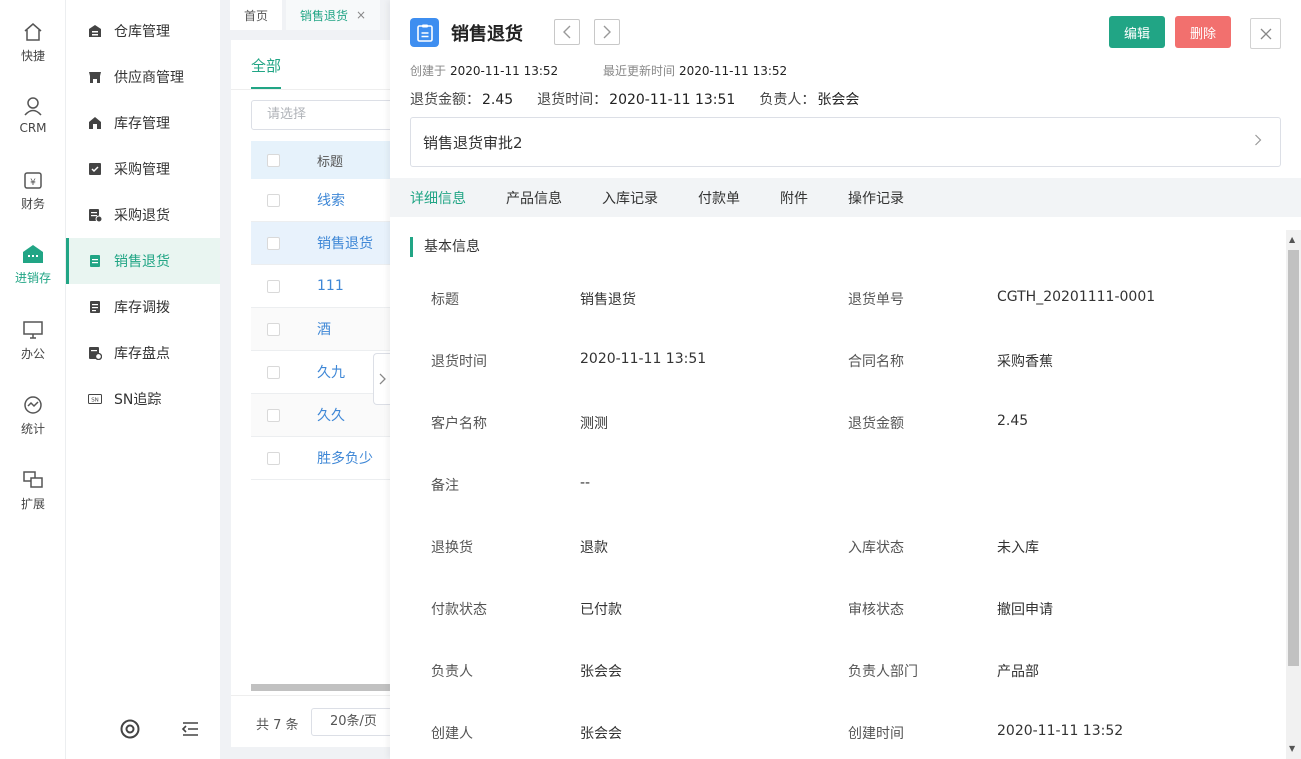 Image resolution: width=1301 pixels, height=759 pixels. I want to click on subnav-label: 库存管理, so click(142, 124).